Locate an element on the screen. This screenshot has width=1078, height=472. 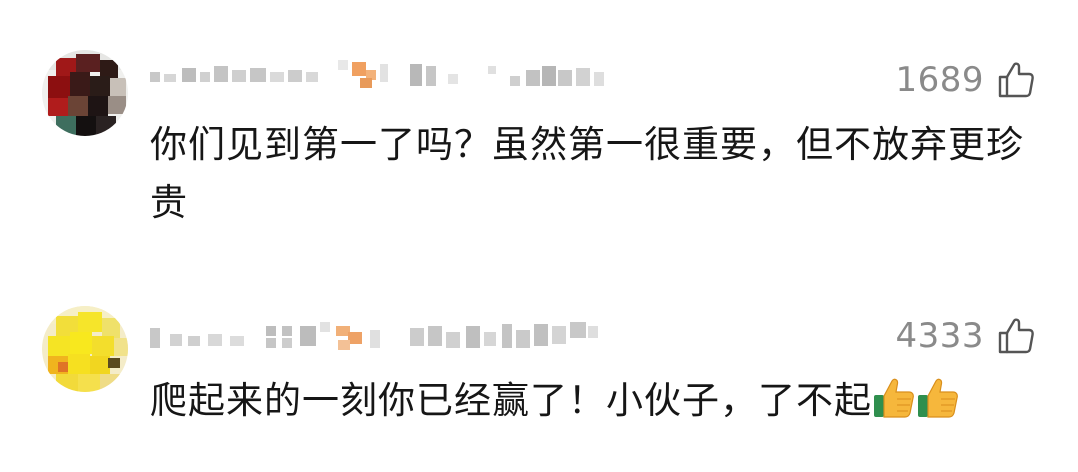
comment-text: 爬起来的一刻你已经赢了！小伙子，了不起👍👍 is located at coordinates (595, 401).